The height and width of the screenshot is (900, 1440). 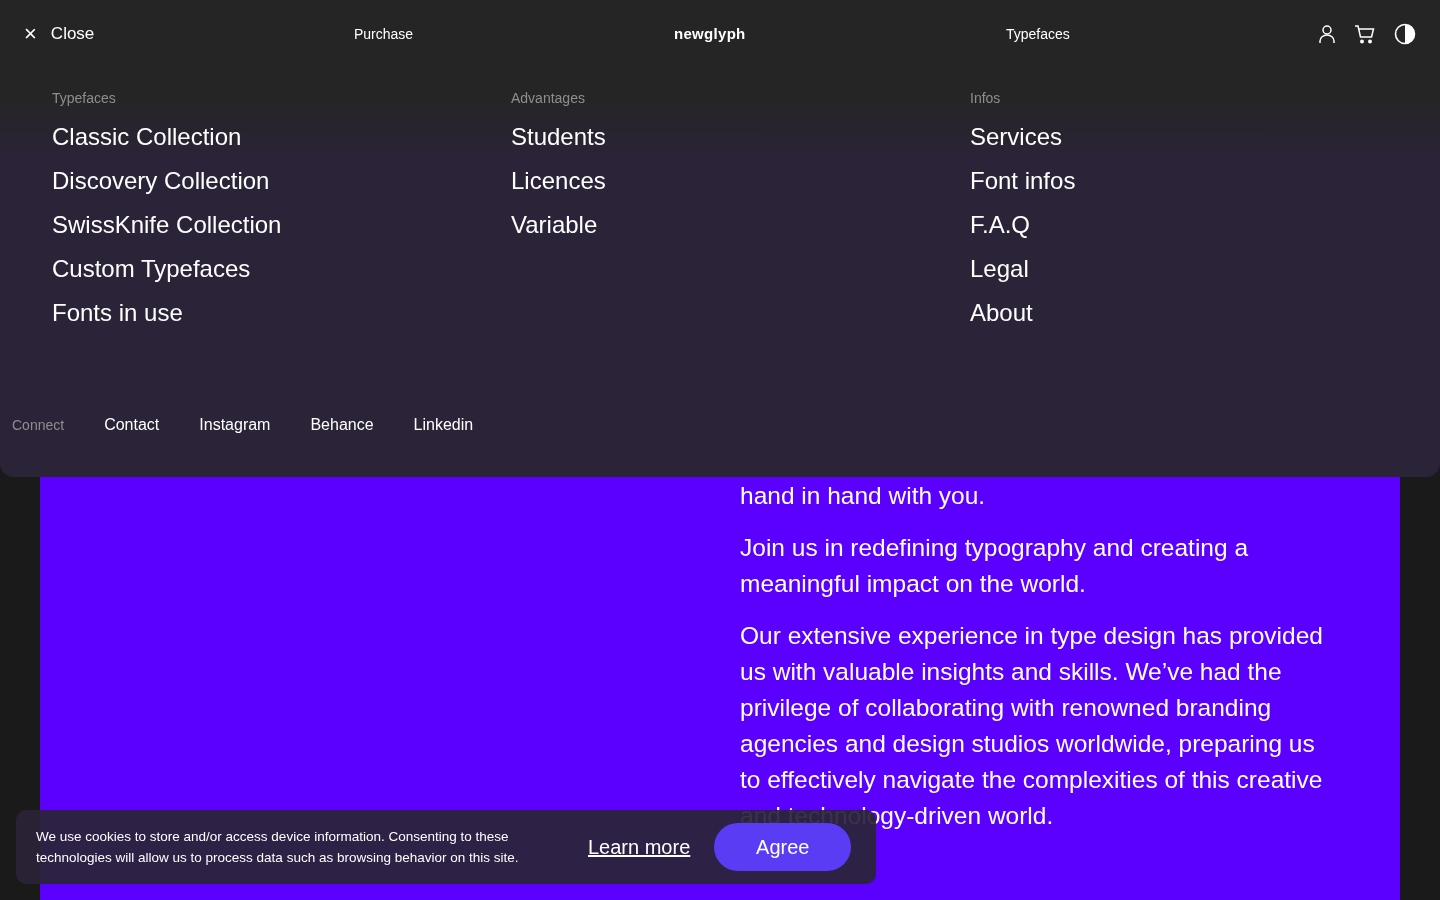 What do you see at coordinates (235, 425) in the screenshot?
I see `social-link: Instagram` at bounding box center [235, 425].